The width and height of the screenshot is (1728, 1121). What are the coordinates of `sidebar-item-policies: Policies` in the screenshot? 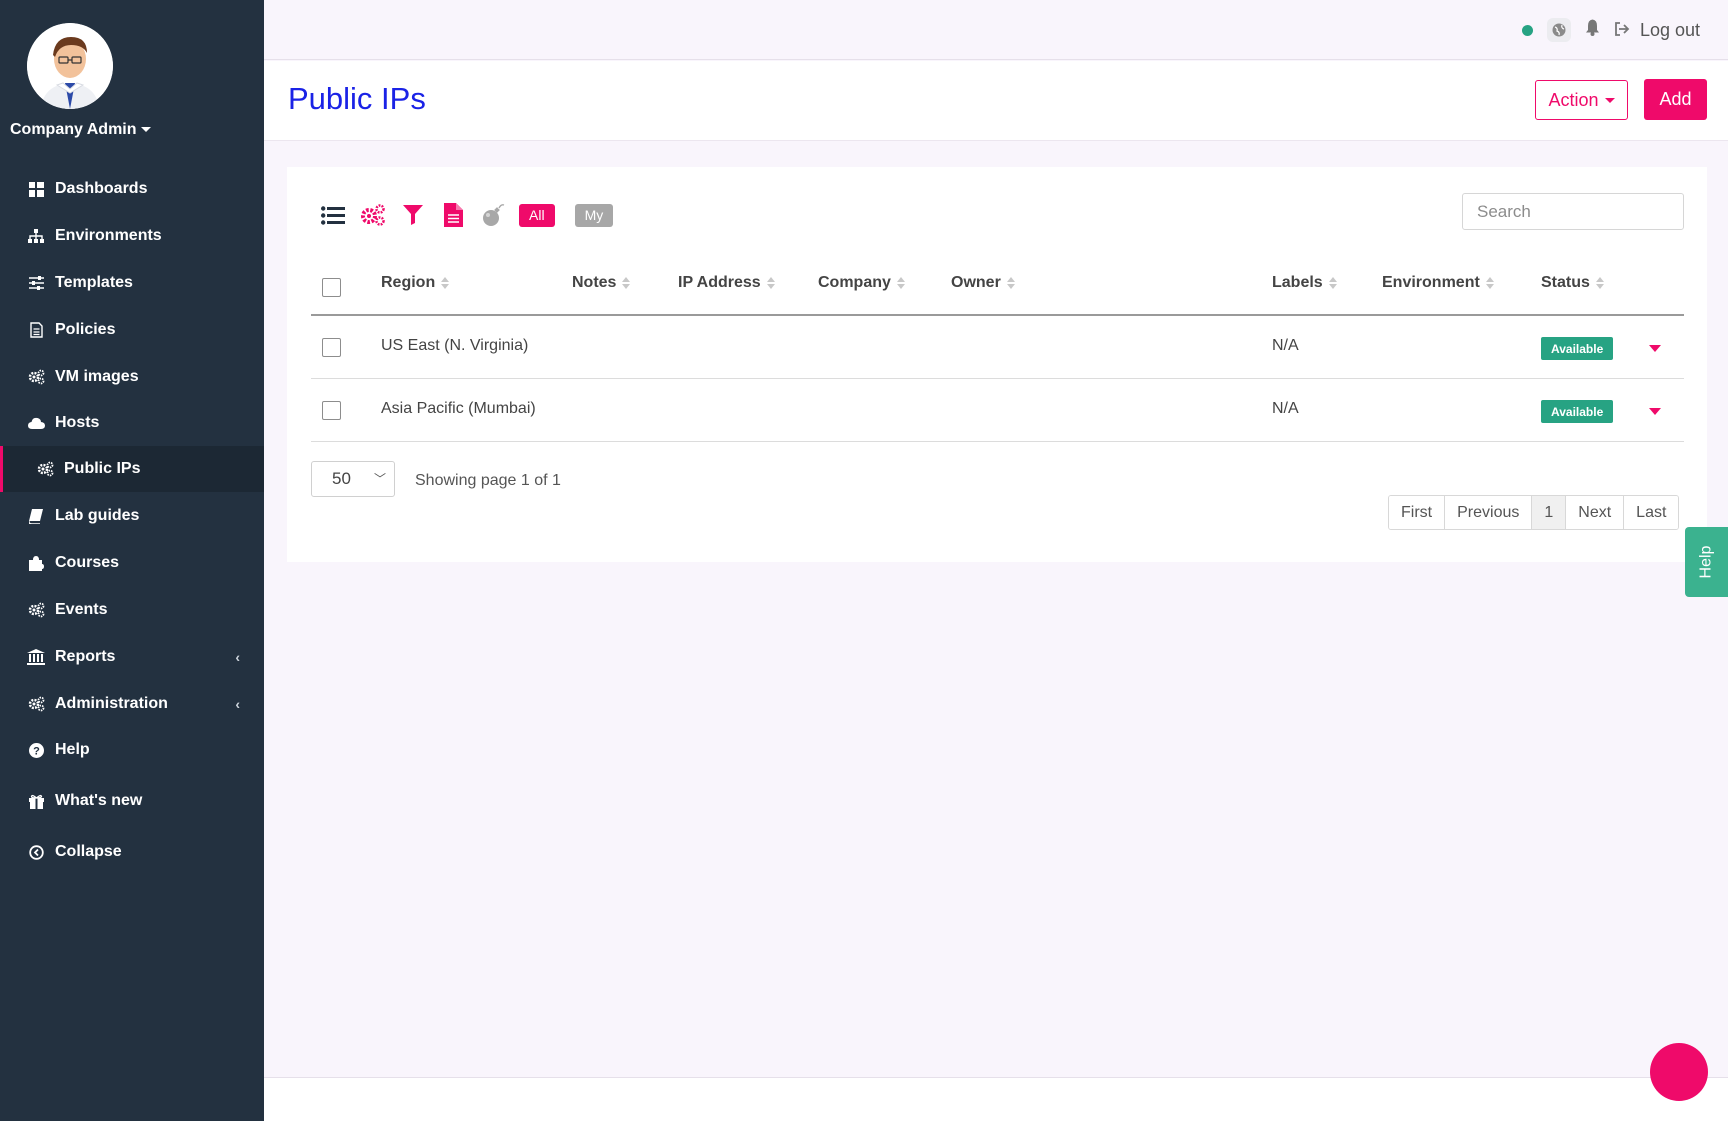 It's located at (132, 330).